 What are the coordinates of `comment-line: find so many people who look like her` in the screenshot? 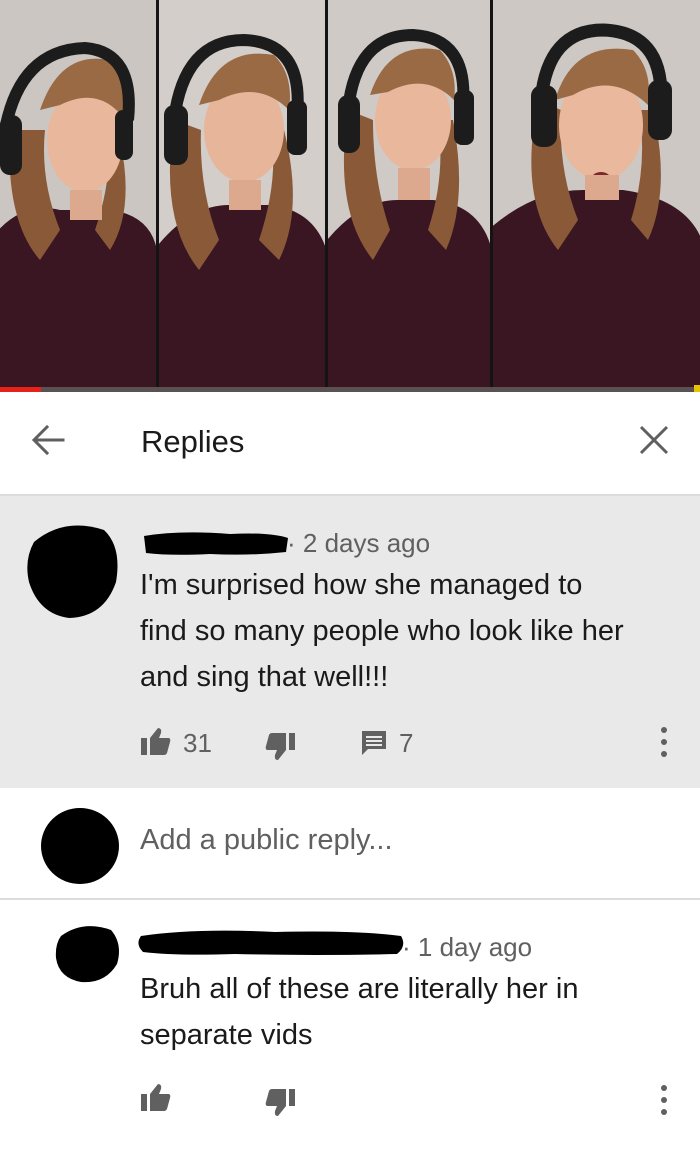 It's located at (382, 631).